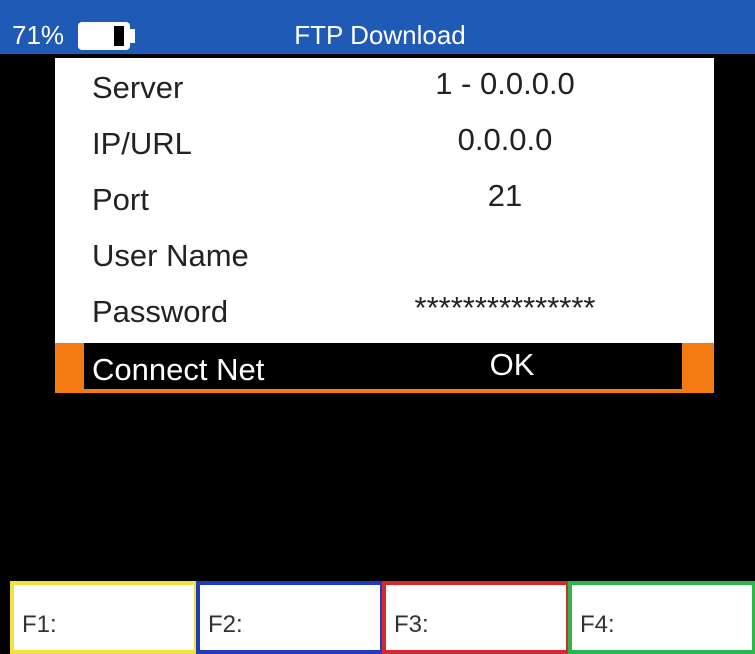 The width and height of the screenshot is (755, 654). What do you see at coordinates (120, 199) in the screenshot?
I see `port-label: Port` at bounding box center [120, 199].